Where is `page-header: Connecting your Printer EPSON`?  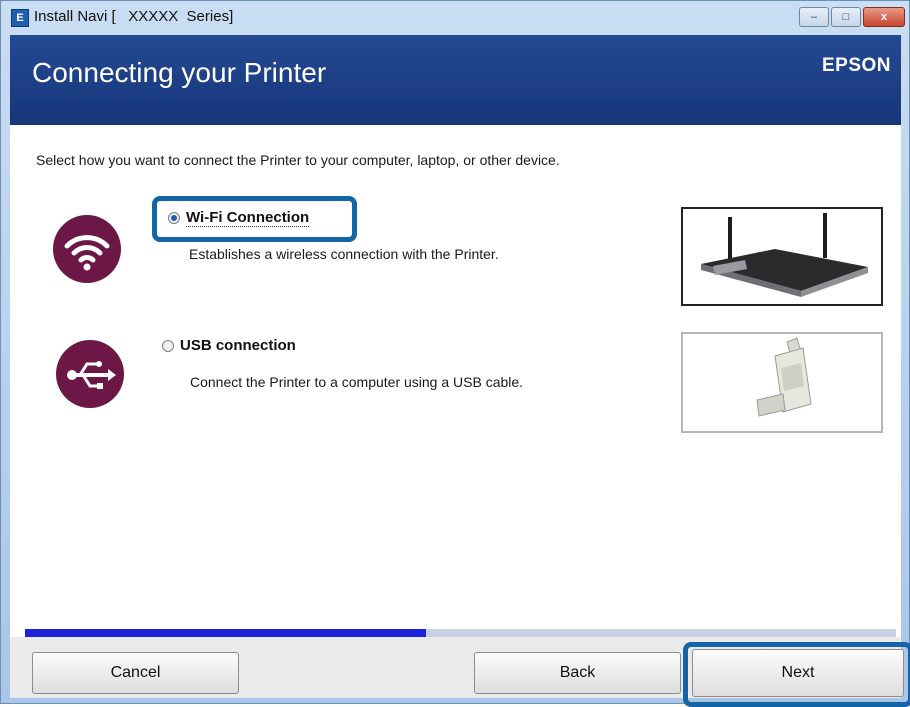
page-header: Connecting your Printer EPSON is located at coordinates (455, 80).